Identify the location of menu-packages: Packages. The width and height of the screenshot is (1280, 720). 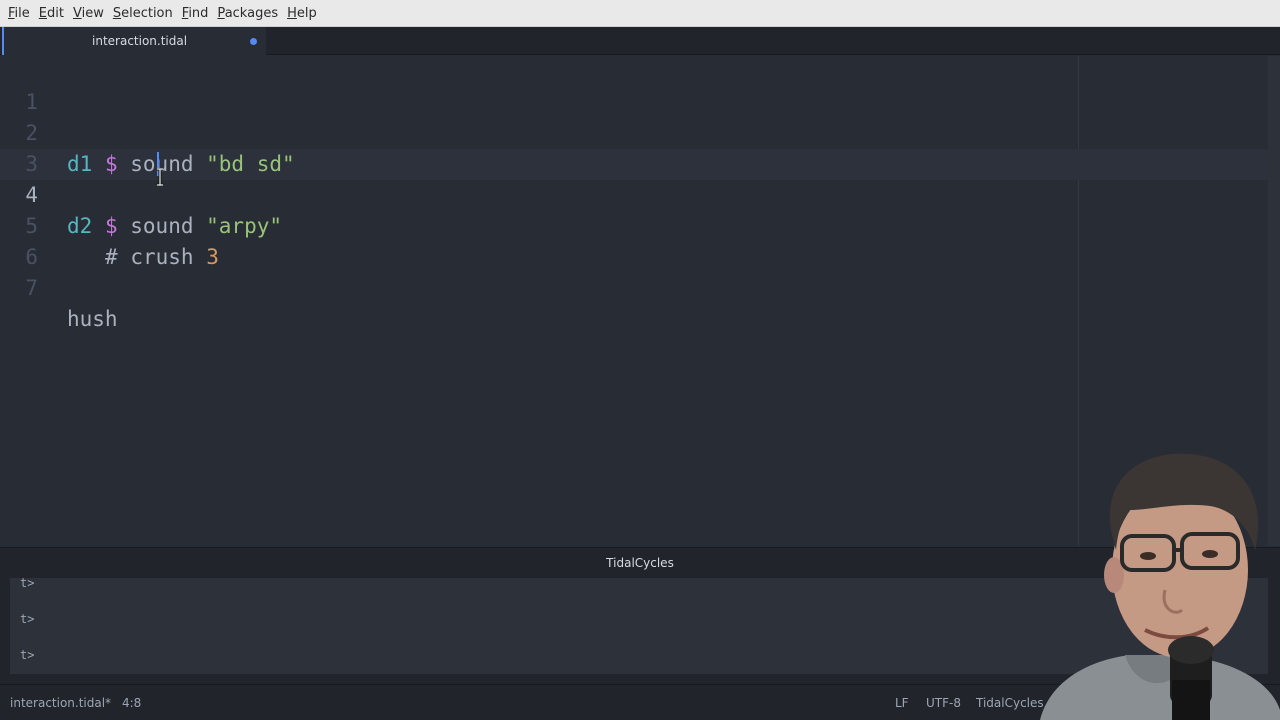
(247, 13).